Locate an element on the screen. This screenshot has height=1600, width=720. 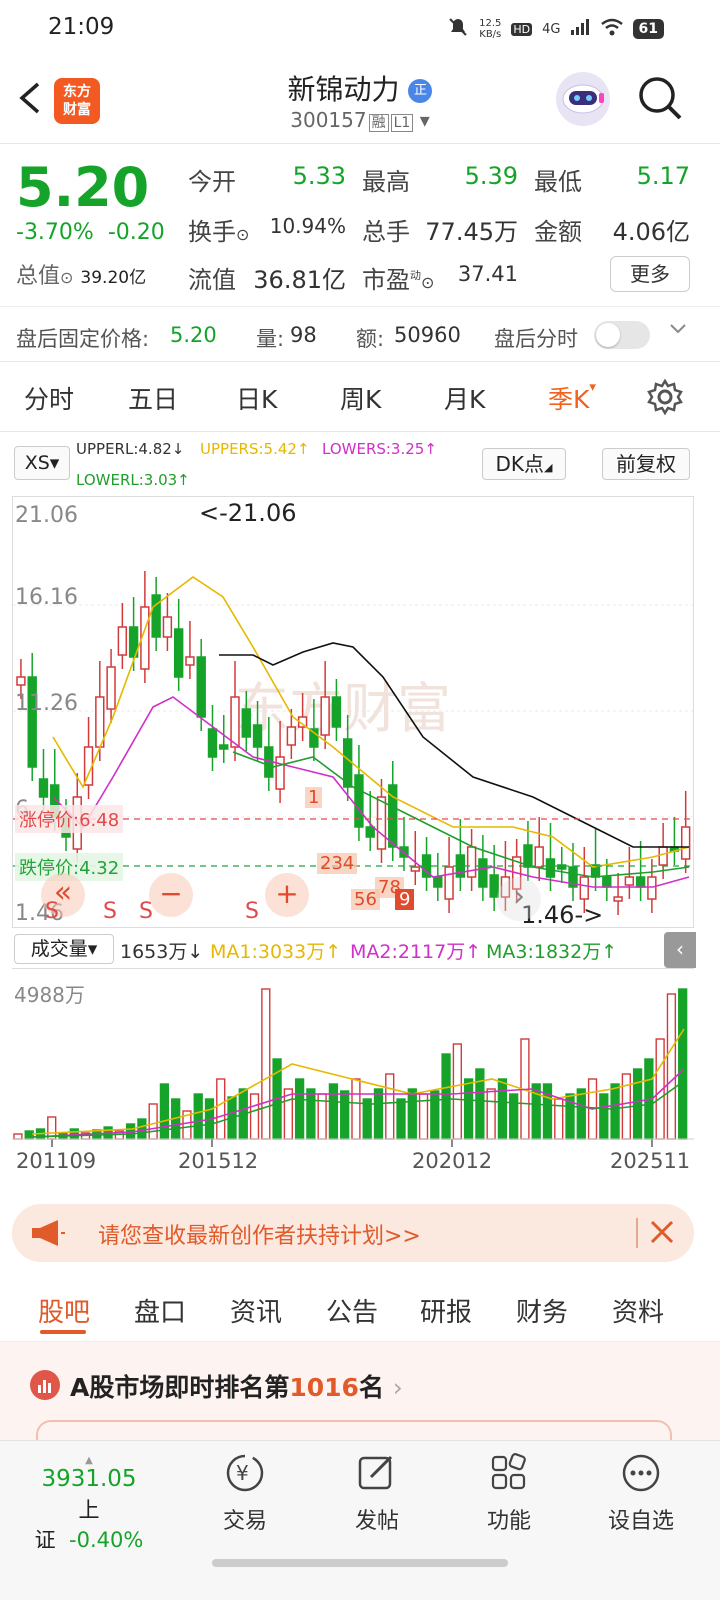
change-percent: -3.70% is located at coordinates (55, 232).